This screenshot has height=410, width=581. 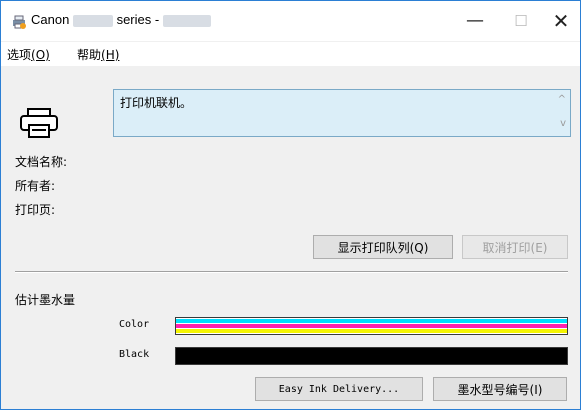 I want to click on estimated-ink-title: 估计墨水量, so click(x=45, y=300).